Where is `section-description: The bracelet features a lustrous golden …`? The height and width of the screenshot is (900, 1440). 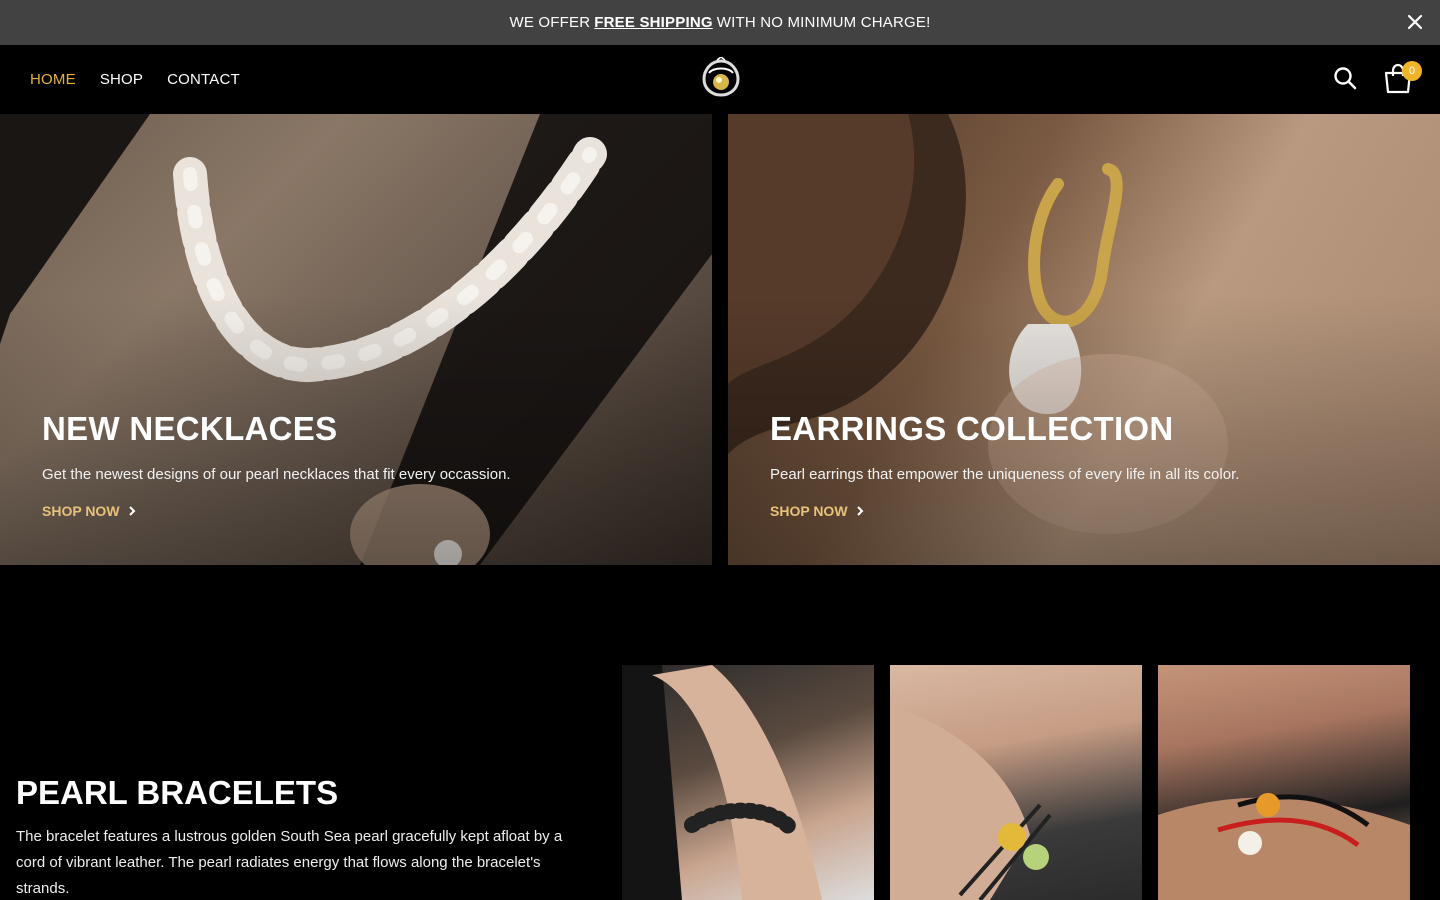 section-description: The bracelet features a lustrous golden … is located at coordinates (289, 862).